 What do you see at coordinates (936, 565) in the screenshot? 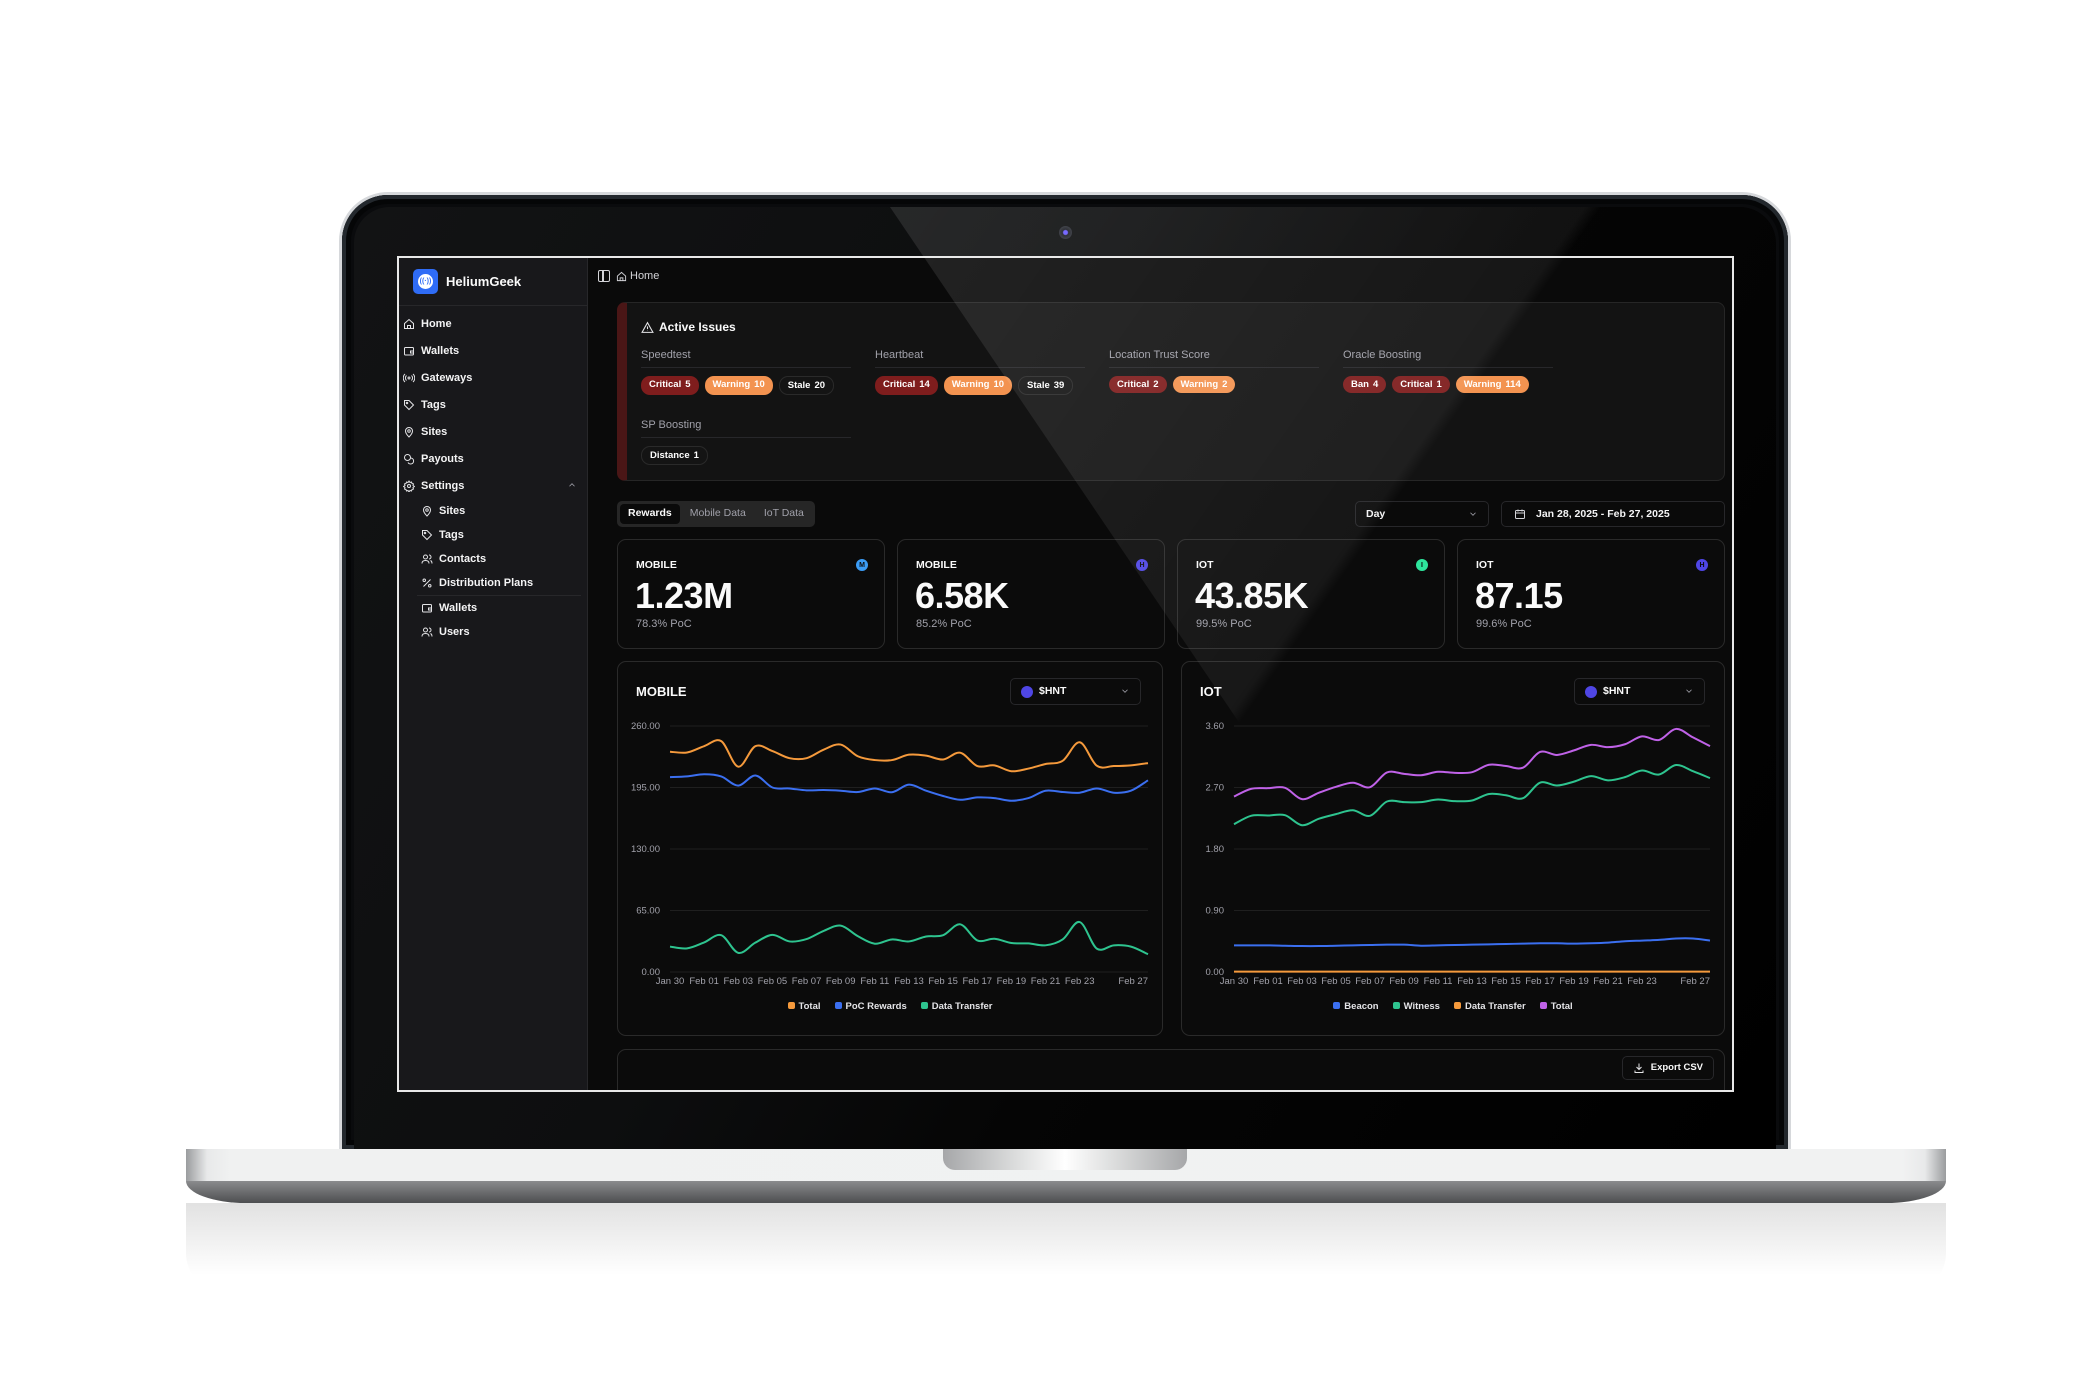
I see `stat-label: MOBILE` at bounding box center [936, 565].